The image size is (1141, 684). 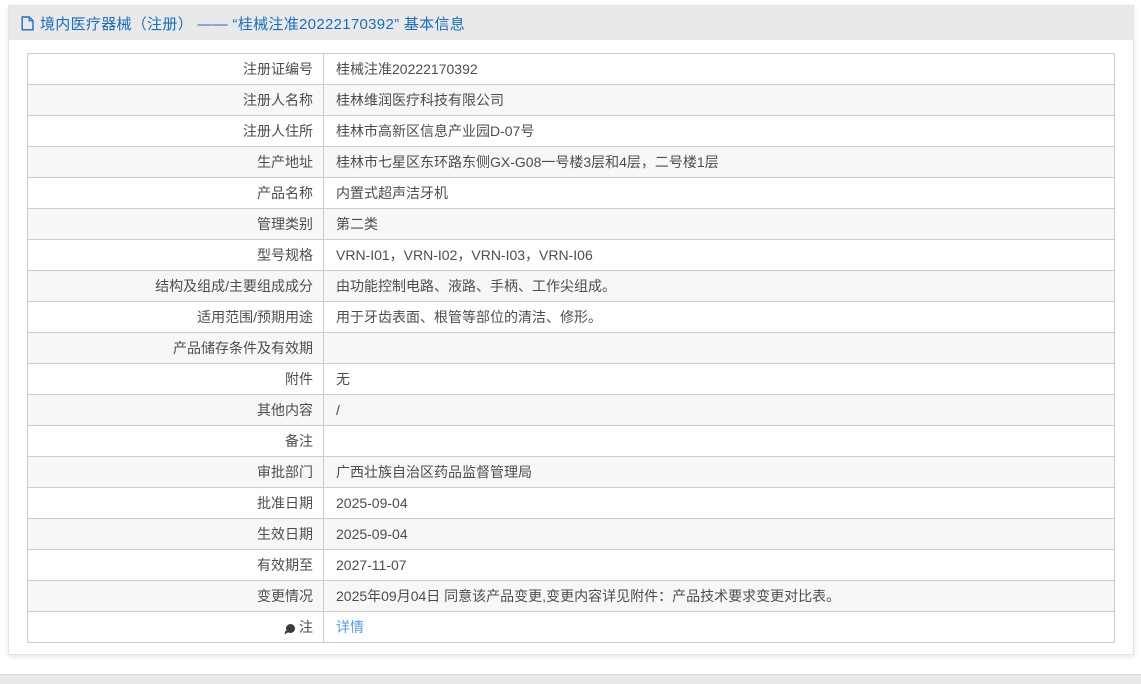 What do you see at coordinates (719, 131) in the screenshot?
I see `row-value: 桂林市高新区信息产业园D-07号` at bounding box center [719, 131].